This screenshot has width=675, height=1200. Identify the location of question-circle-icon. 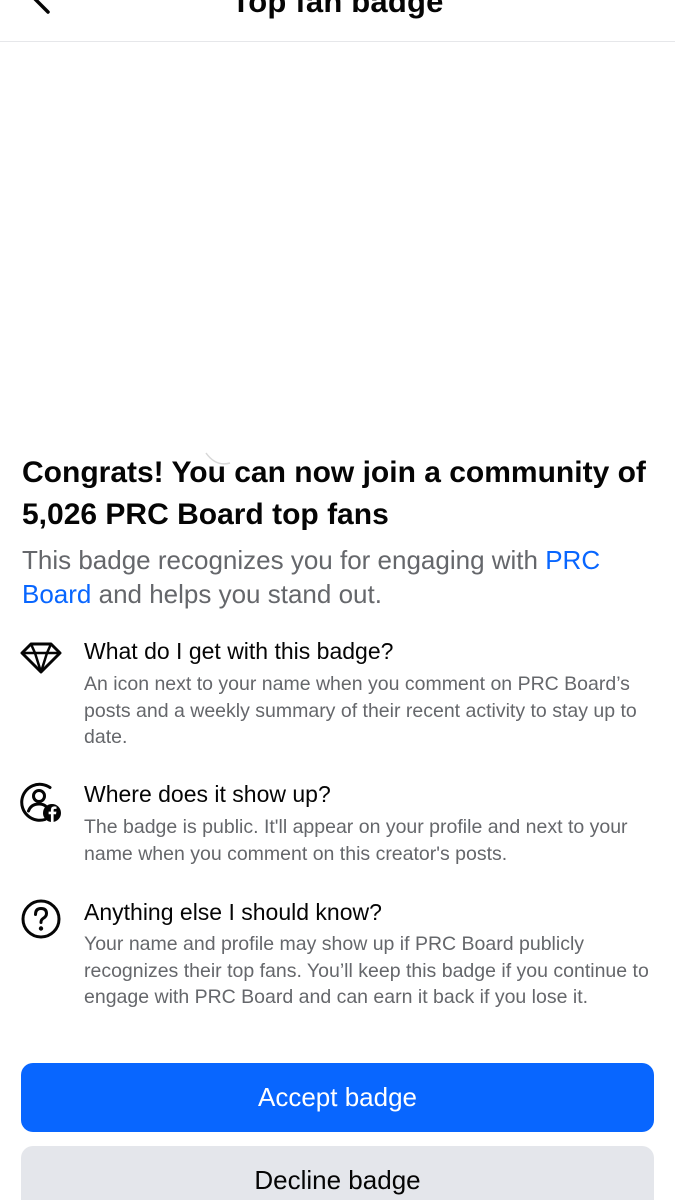
(41, 919).